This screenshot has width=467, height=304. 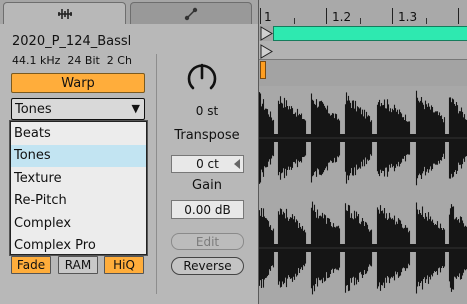 I want to click on ruler-label-3: 1.3, so click(x=408, y=17).